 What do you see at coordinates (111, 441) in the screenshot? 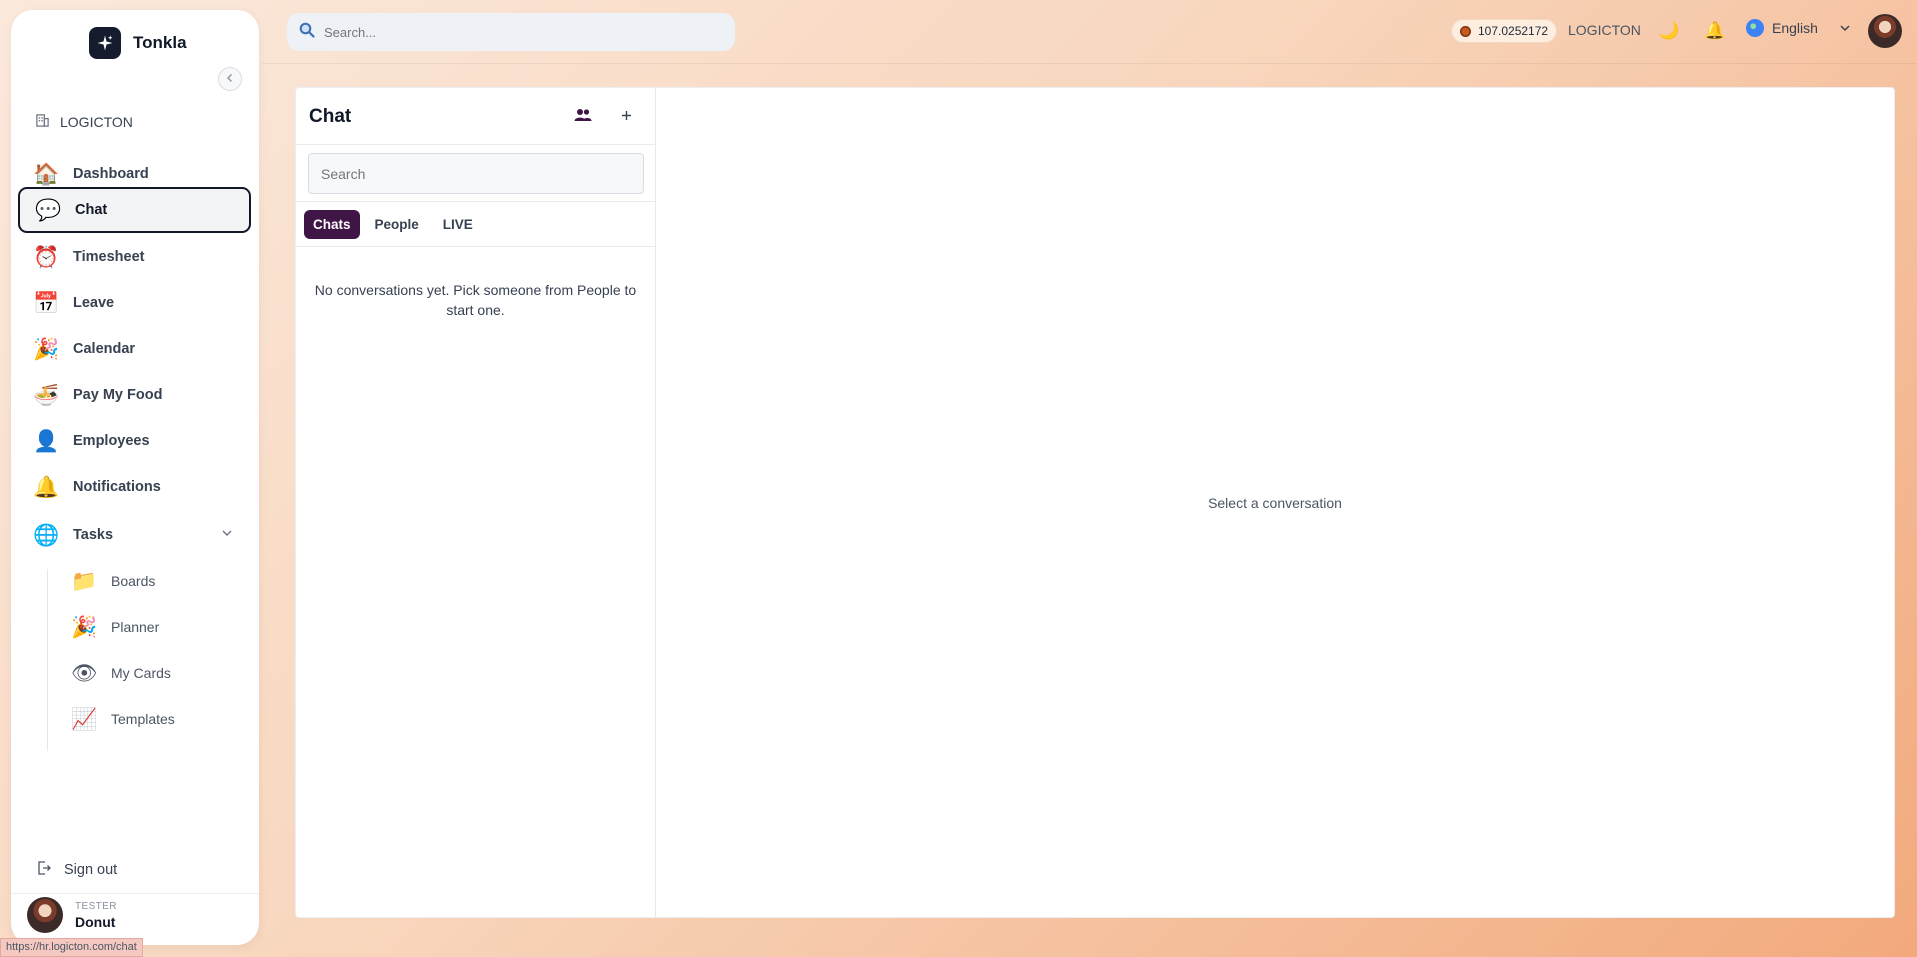
I see `sidebar-item-label: Employees` at bounding box center [111, 441].